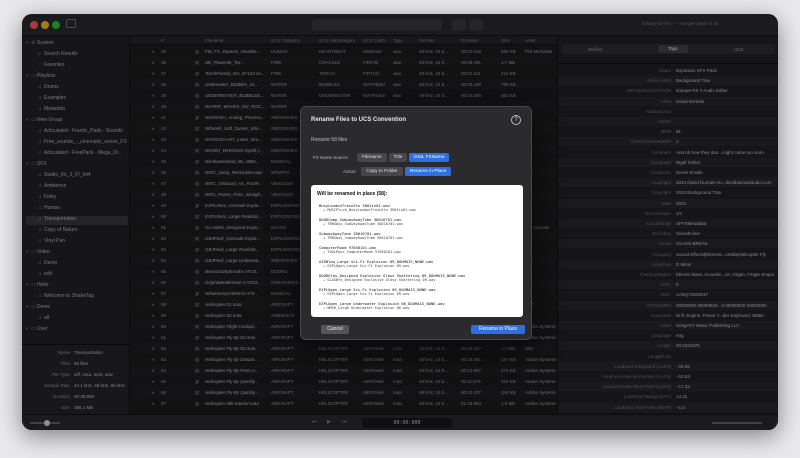  I want to click on action-label: Action:, so click(350, 171).